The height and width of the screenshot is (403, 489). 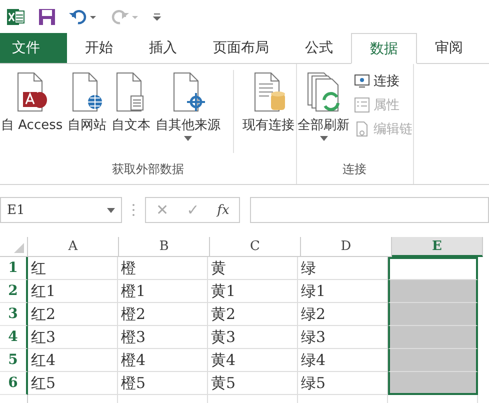 I want to click on table-cell: 橙4, so click(x=163, y=360).